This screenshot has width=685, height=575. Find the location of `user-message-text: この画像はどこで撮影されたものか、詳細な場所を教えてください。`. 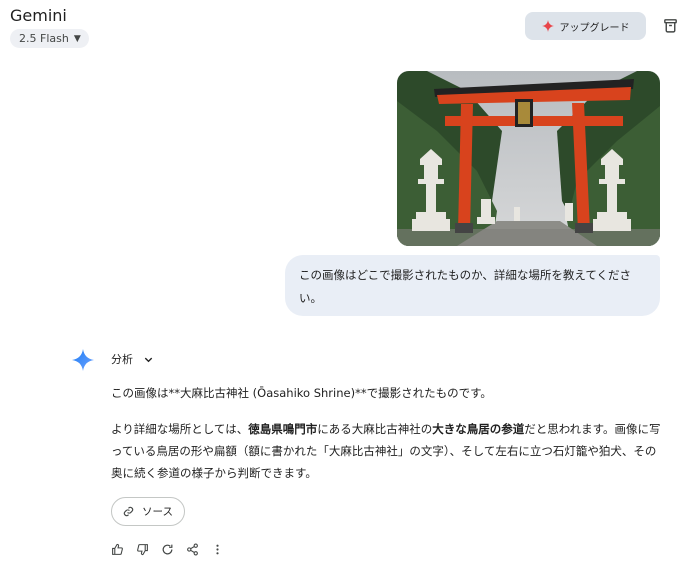

user-message-text: この画像はどこで撮影されたものか、詳細な場所を教えてください。 is located at coordinates (465, 286).